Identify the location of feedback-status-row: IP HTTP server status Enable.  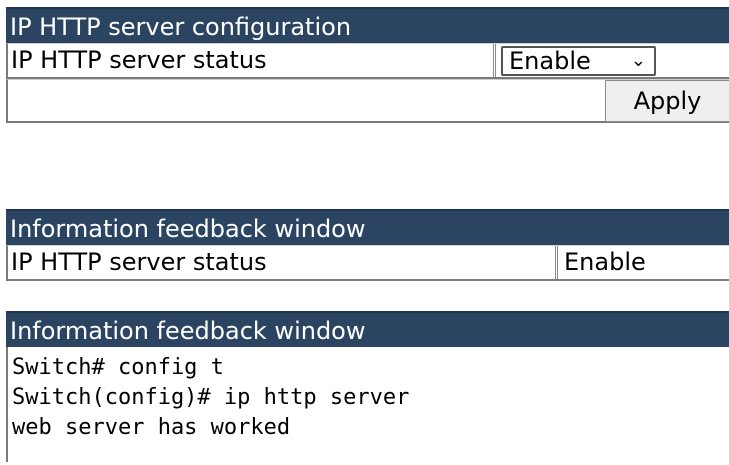
(367, 263).